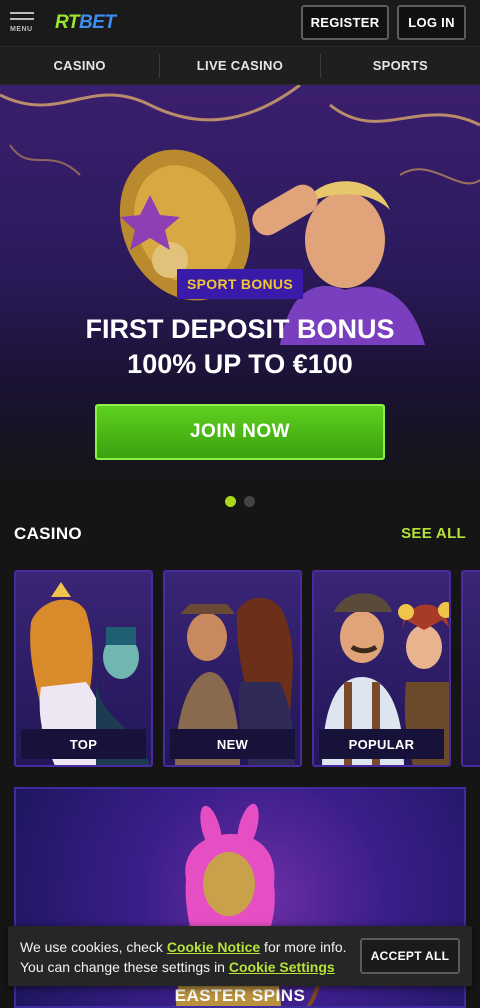 This screenshot has width=480, height=1008. What do you see at coordinates (22, 19) in the screenshot?
I see `hamburger-icon-bar` at bounding box center [22, 19].